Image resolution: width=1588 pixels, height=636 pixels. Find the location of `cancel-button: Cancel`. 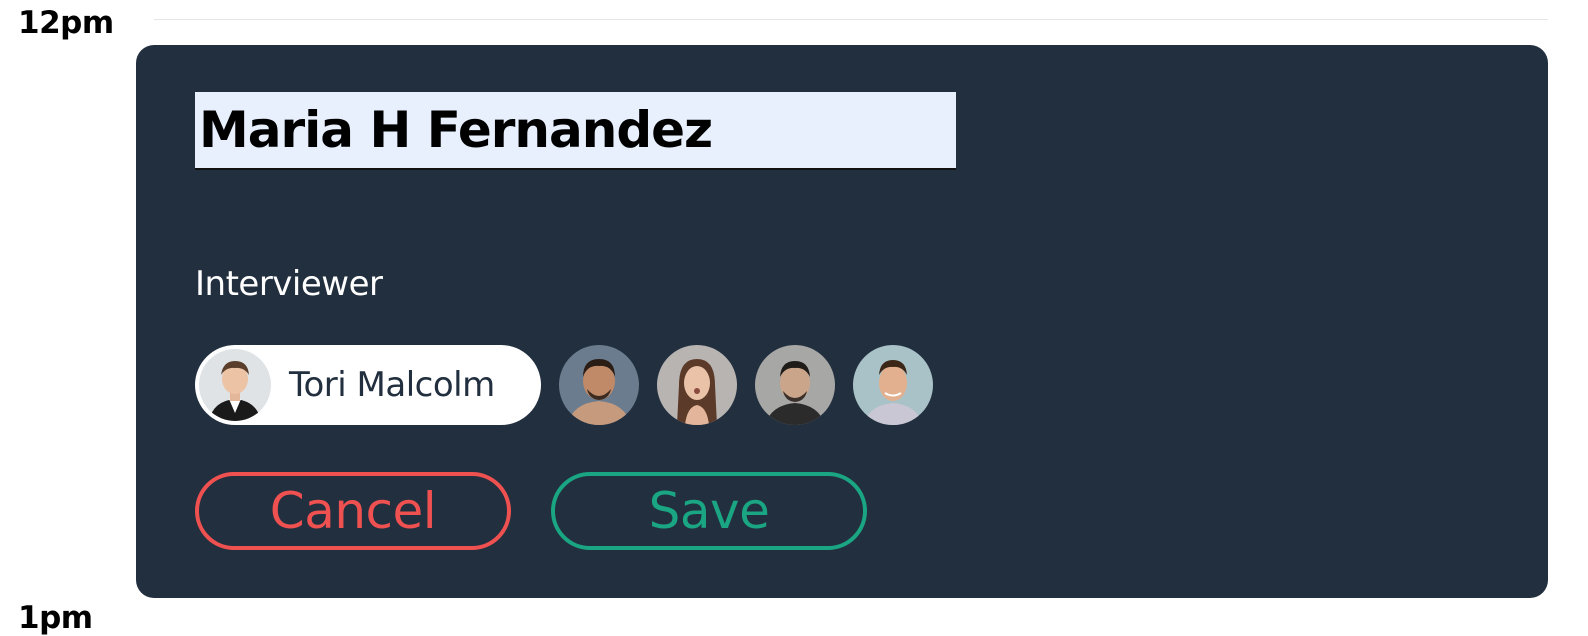

cancel-button: Cancel is located at coordinates (353, 511).